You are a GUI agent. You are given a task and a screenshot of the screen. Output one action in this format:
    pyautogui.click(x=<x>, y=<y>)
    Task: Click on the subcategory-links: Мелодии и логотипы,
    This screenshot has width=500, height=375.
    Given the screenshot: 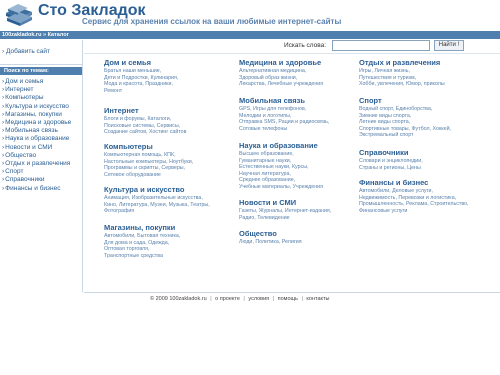 What is the action you would take?
    pyautogui.click(x=284, y=116)
    